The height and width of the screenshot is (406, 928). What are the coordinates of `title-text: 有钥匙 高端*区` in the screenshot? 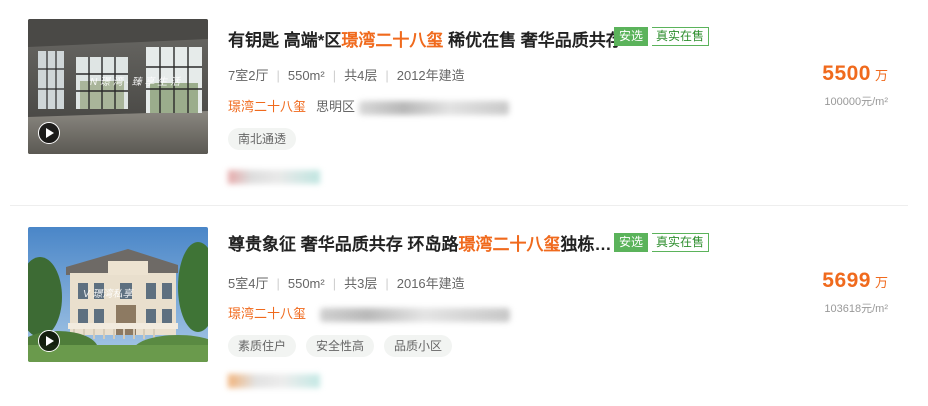 It's located at (285, 40).